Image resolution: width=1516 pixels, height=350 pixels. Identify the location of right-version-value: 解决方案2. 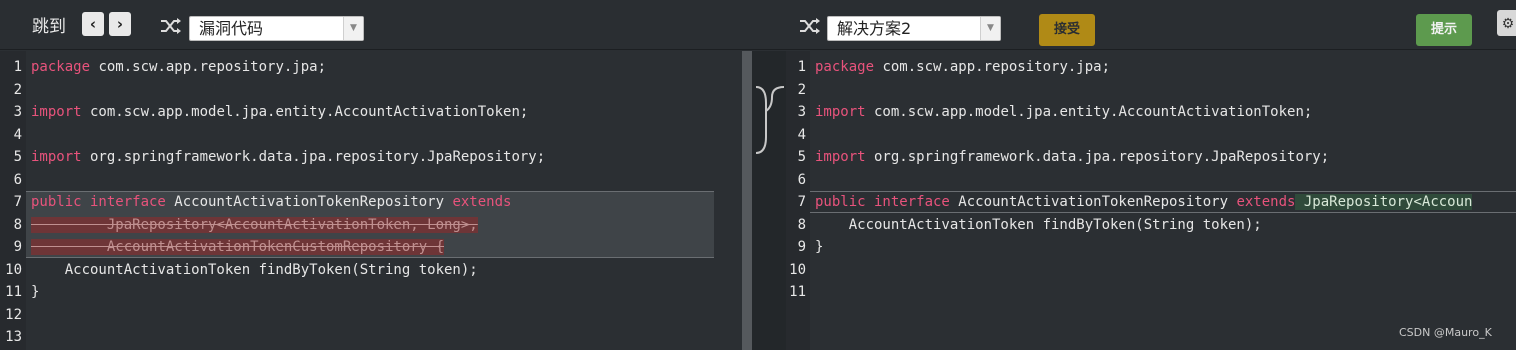
(874, 28).